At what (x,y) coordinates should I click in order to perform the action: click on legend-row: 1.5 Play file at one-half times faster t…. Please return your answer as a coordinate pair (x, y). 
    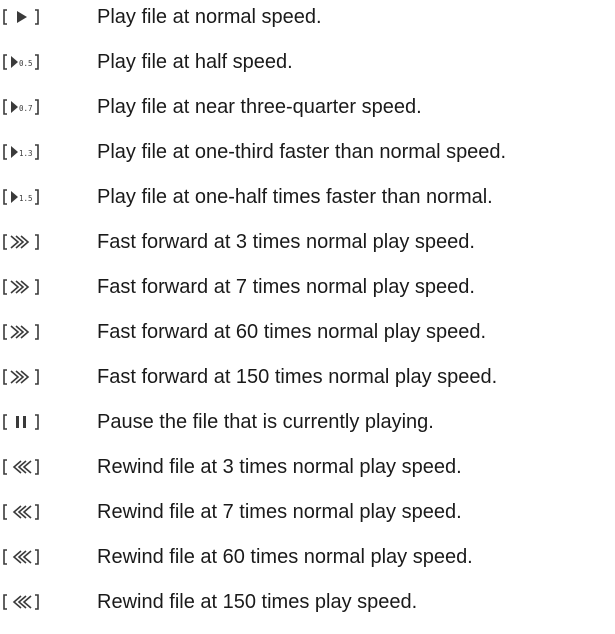
    Looking at the image, I should click on (307, 197).